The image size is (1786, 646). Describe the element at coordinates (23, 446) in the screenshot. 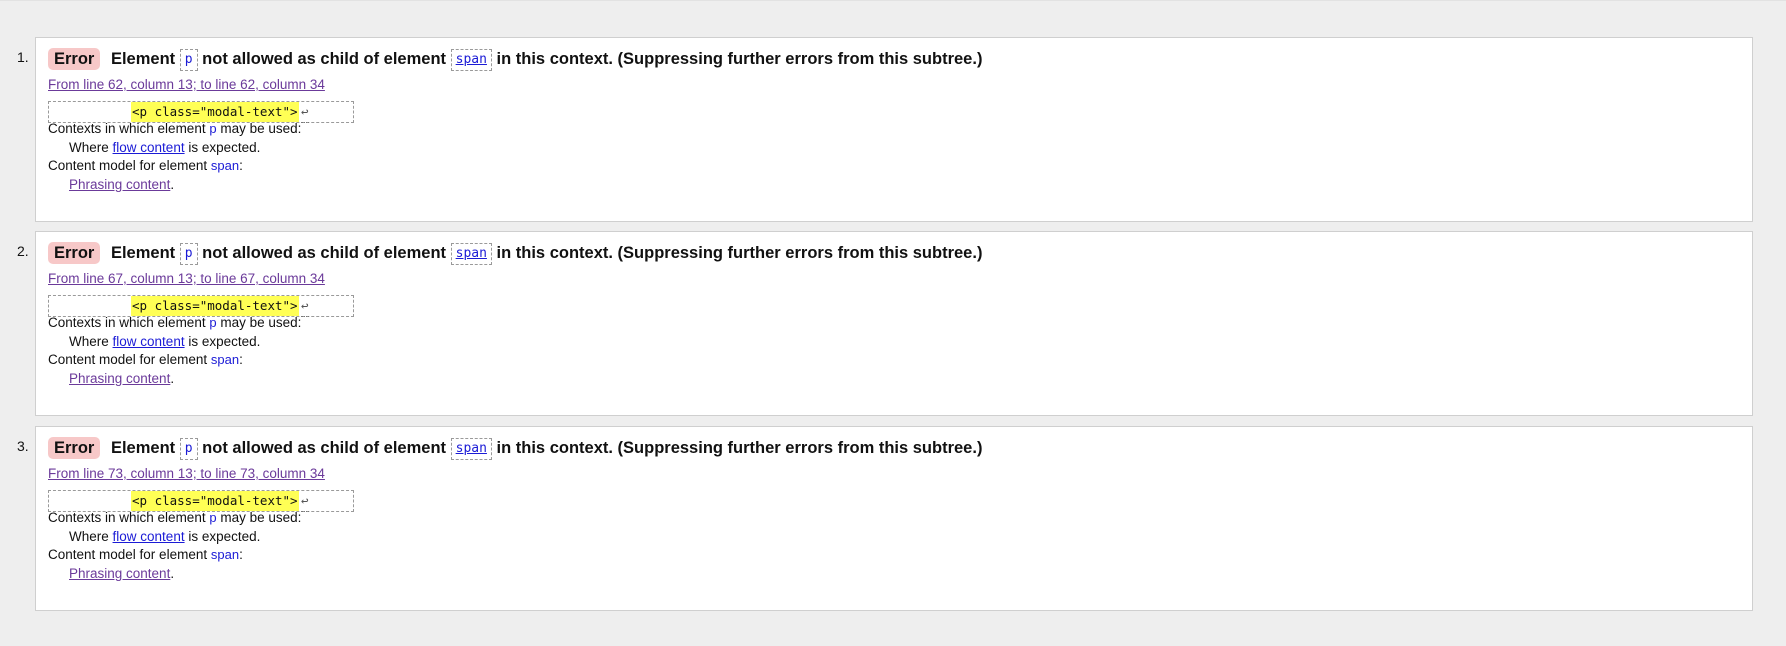

I see `error-number: 3.` at that location.